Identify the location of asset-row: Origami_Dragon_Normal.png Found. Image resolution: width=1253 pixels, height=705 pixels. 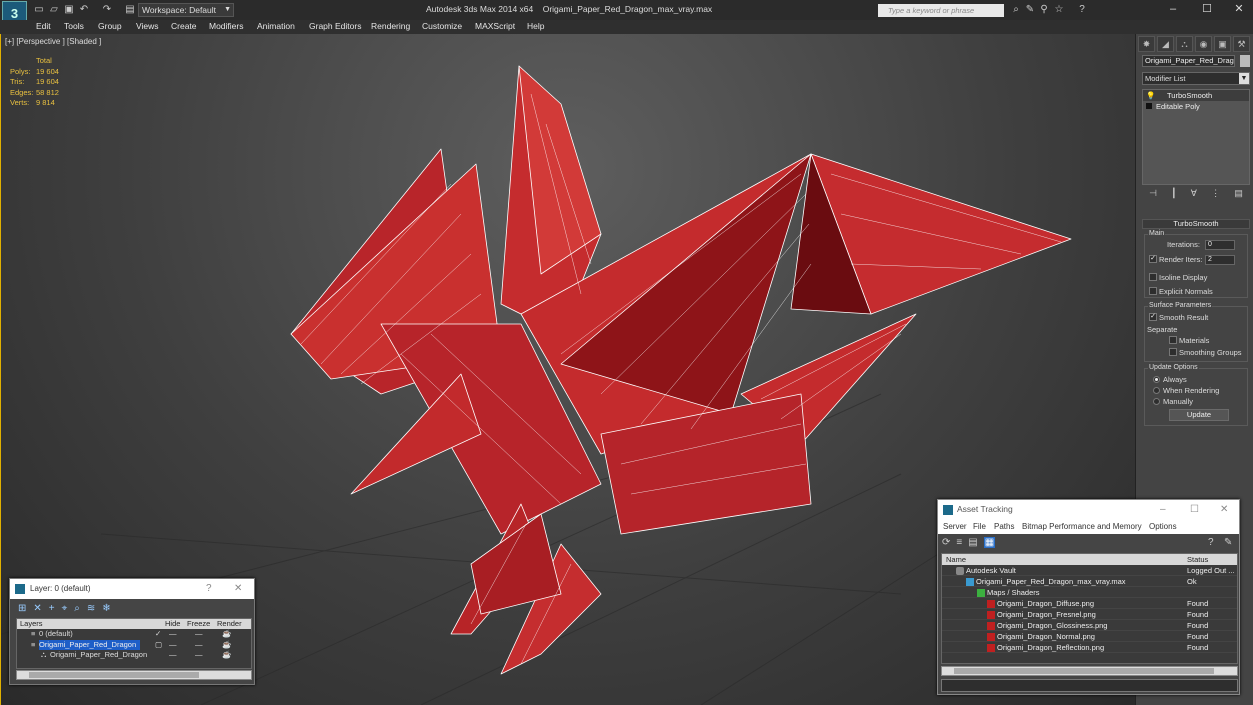
(1089, 636).